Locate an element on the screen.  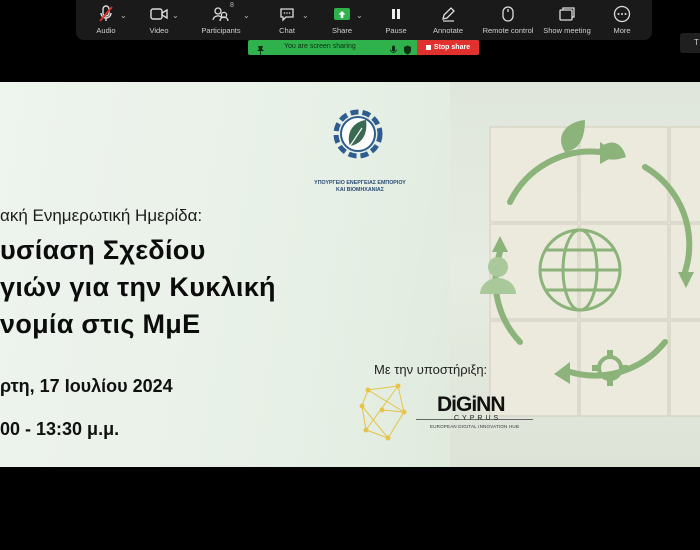
diginn-logo: DiGiNN is located at coordinates (471, 404).